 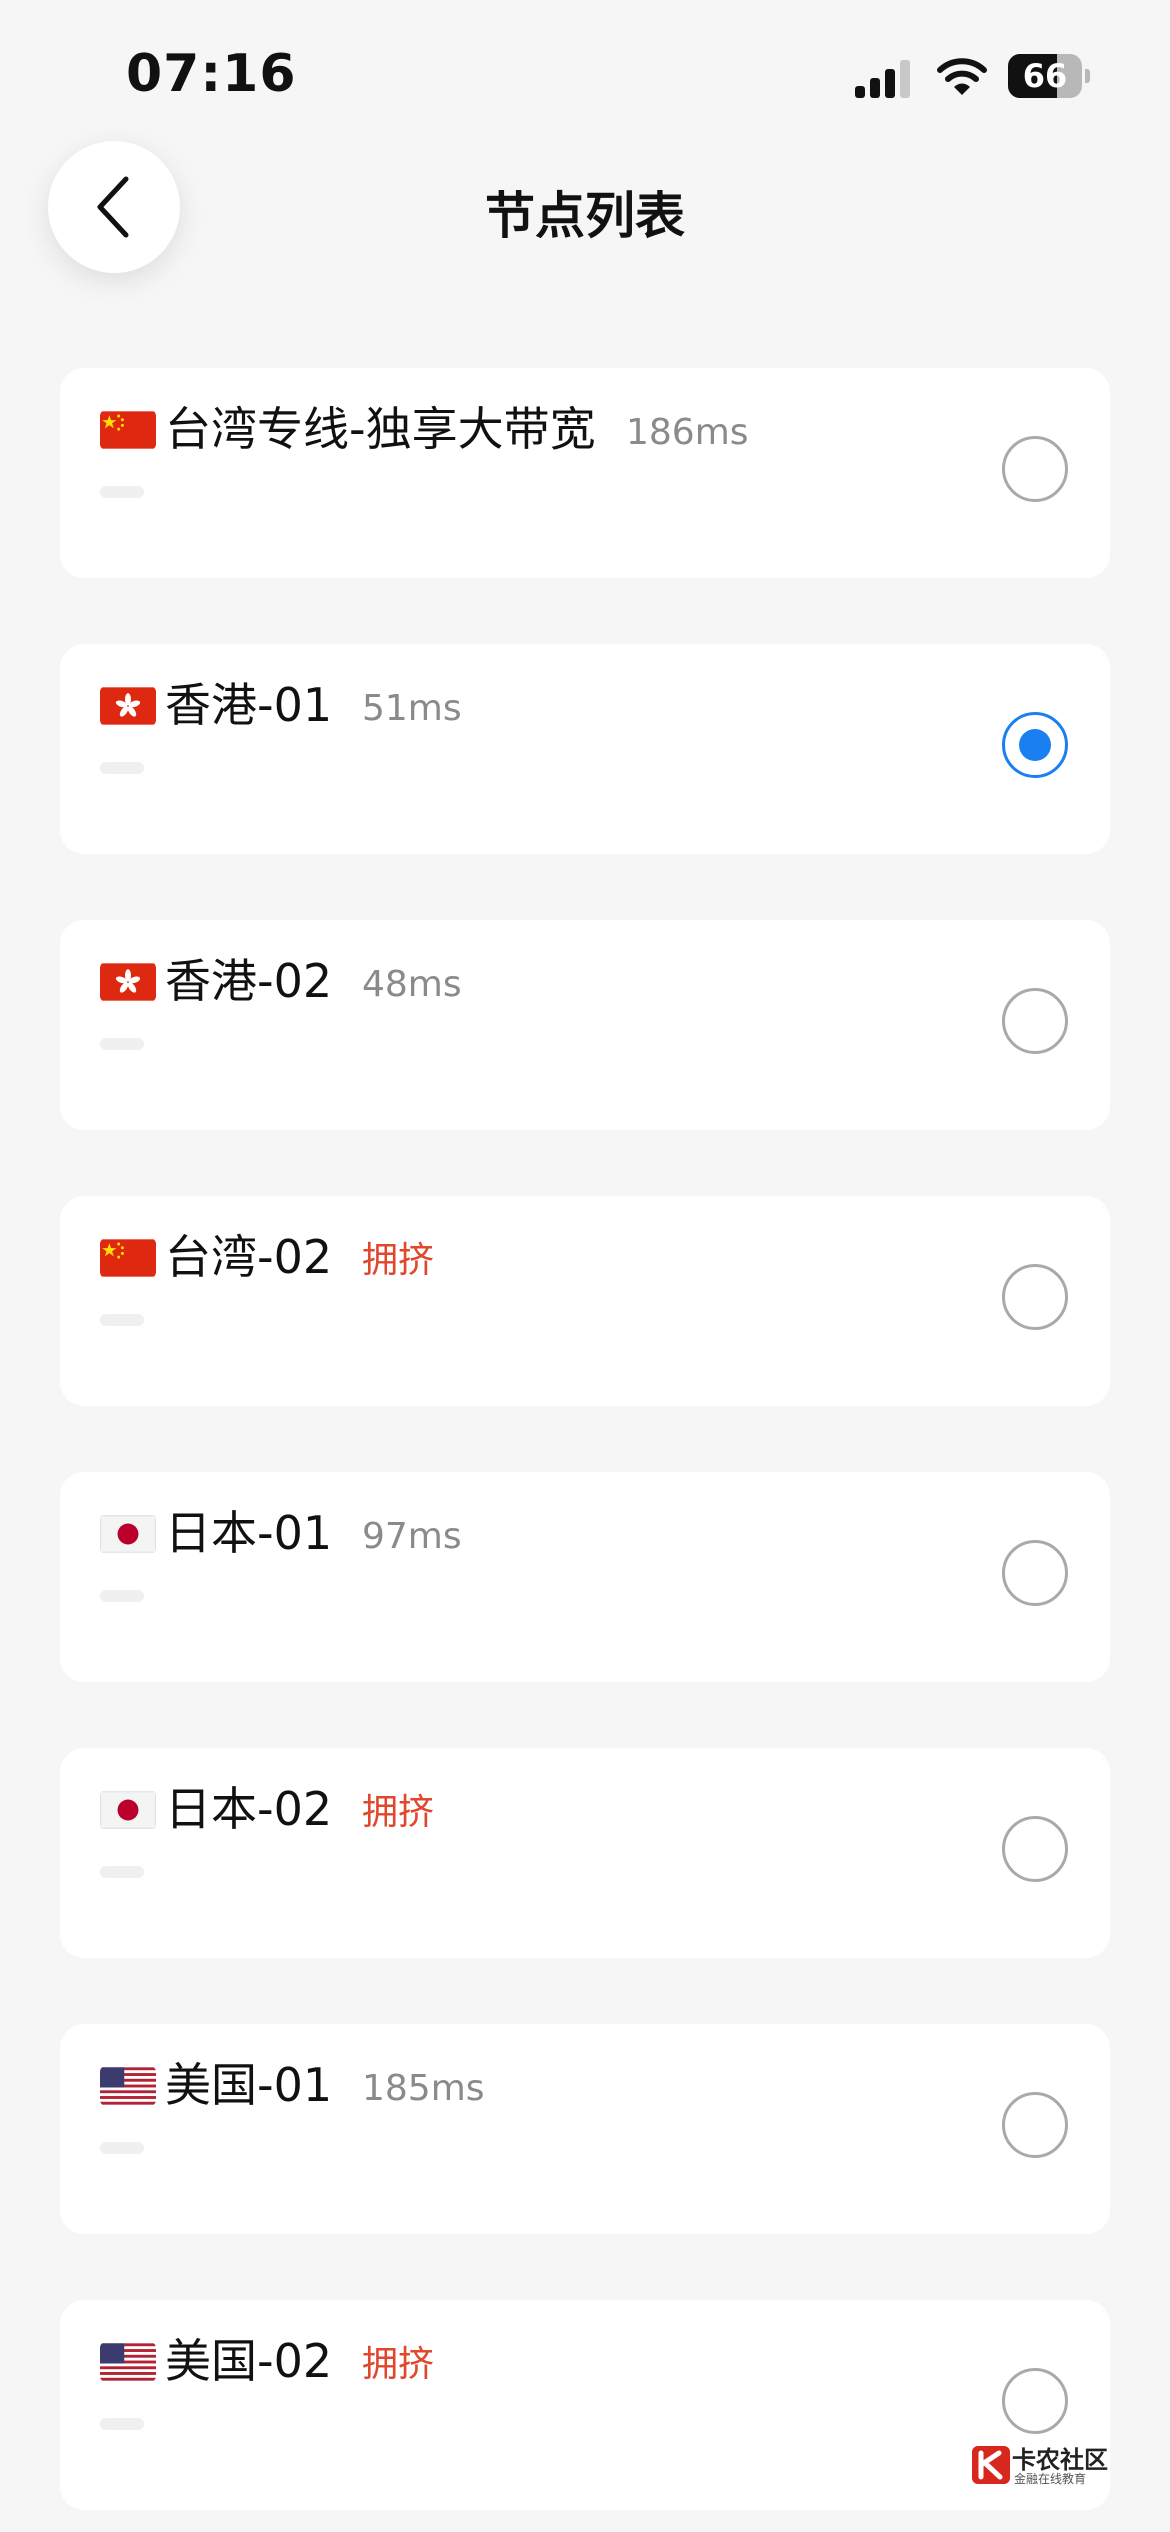 I want to click on node-name: 香港-02, so click(x=249, y=981).